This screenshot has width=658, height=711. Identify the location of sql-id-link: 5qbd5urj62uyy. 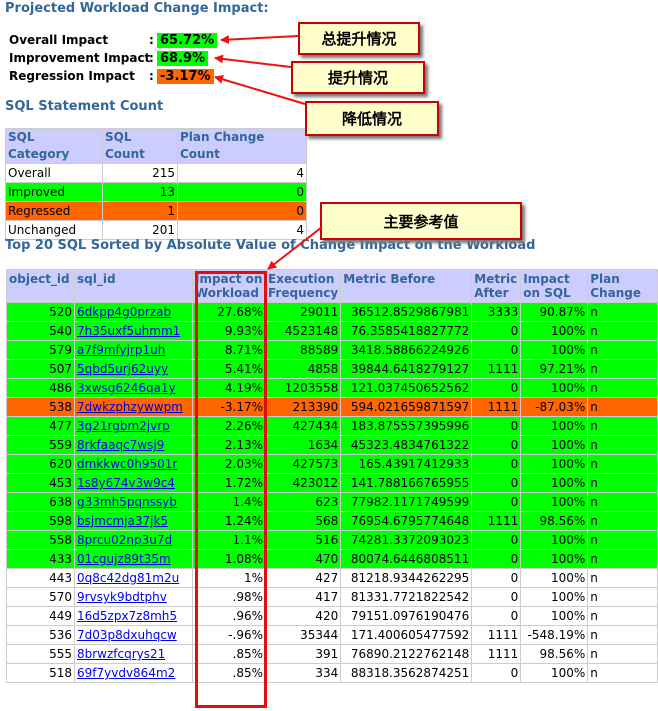
(122, 369).